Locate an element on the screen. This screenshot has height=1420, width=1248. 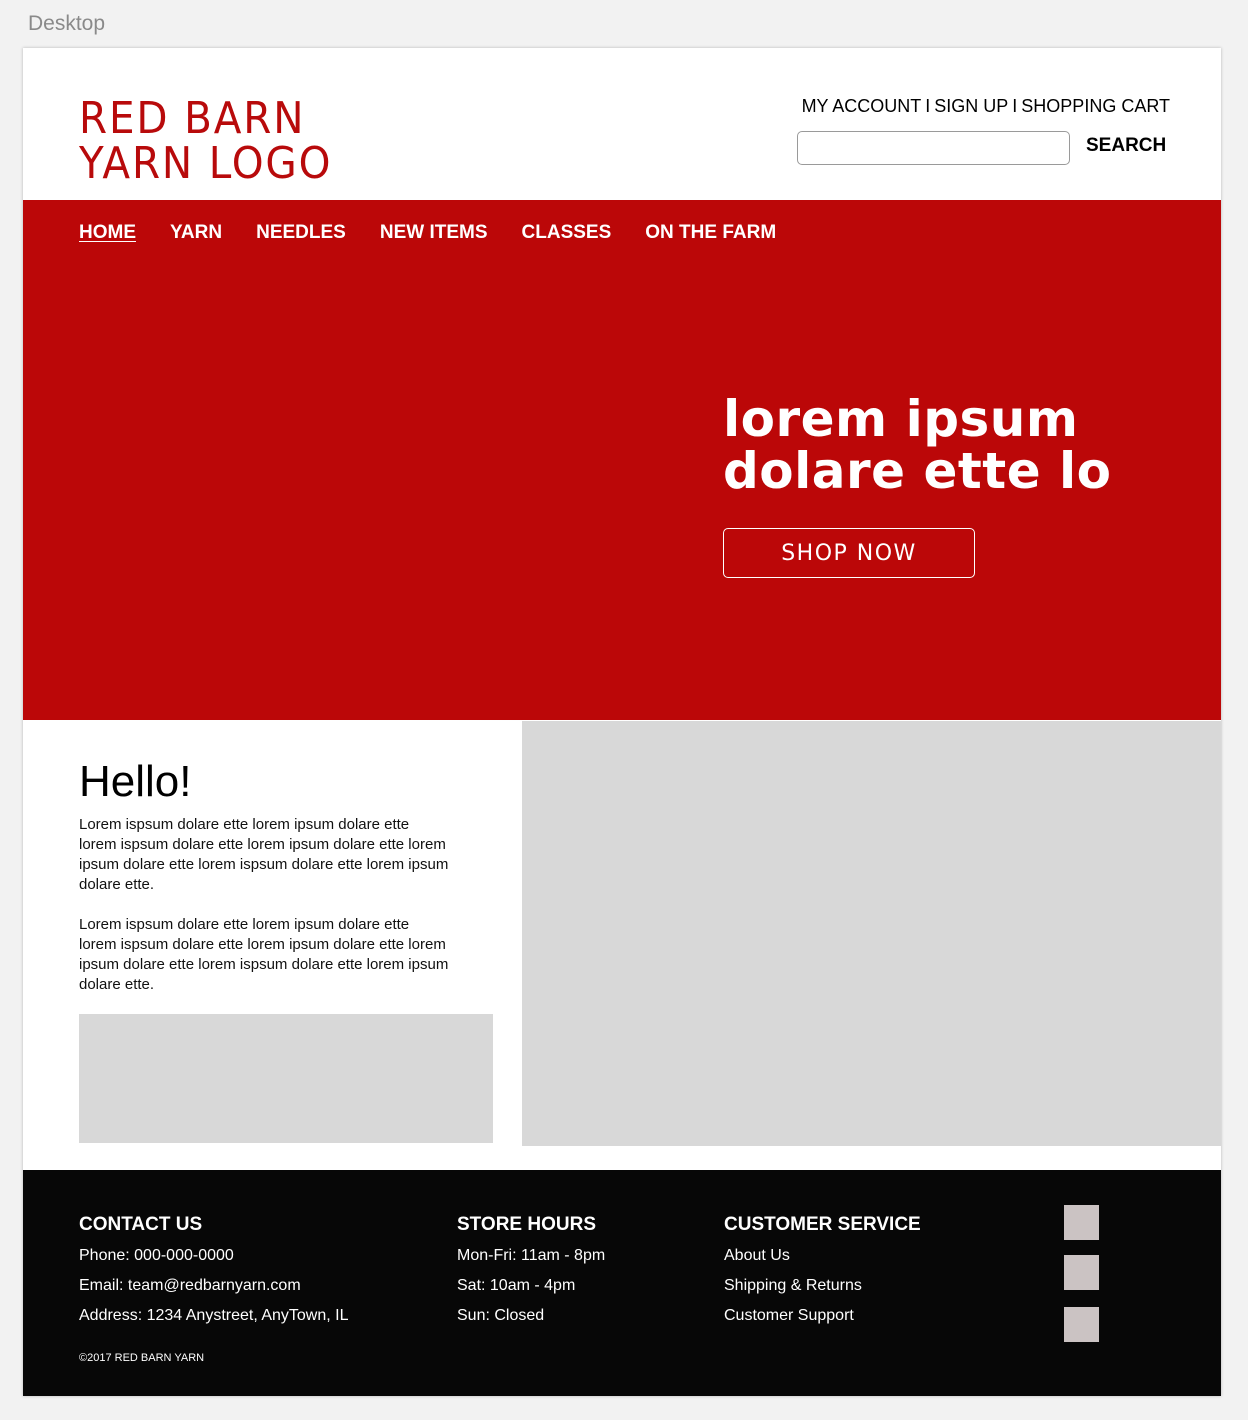
intro-title: Hello! is located at coordinates (135, 781).